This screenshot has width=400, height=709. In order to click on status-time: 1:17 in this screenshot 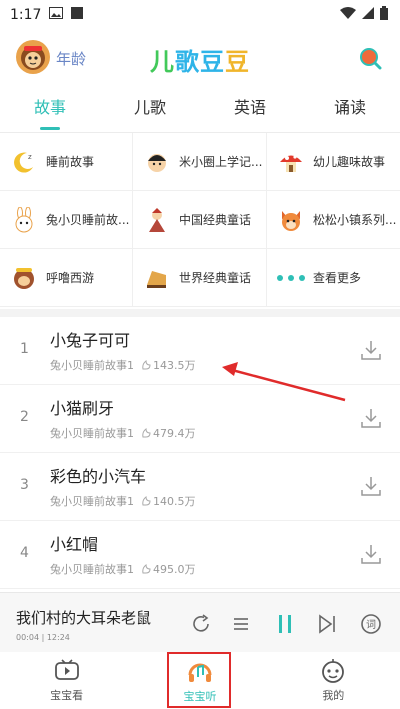, I will do `click(26, 15)`.